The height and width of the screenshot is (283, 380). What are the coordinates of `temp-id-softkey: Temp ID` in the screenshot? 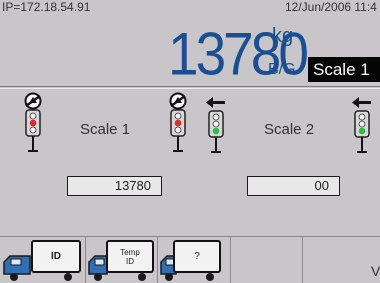 It's located at (130, 256).